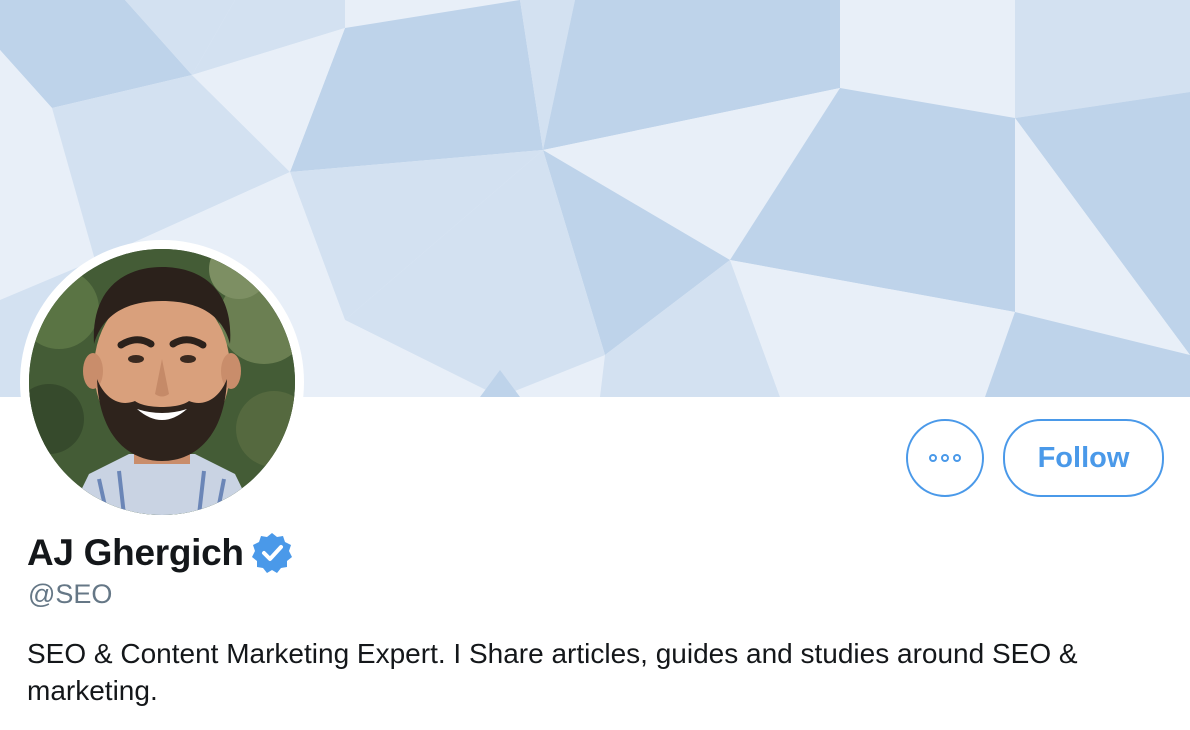 Image resolution: width=1190 pixels, height=730 pixels. Describe the element at coordinates (272, 553) in the screenshot. I see `verified-badge-icon` at that location.